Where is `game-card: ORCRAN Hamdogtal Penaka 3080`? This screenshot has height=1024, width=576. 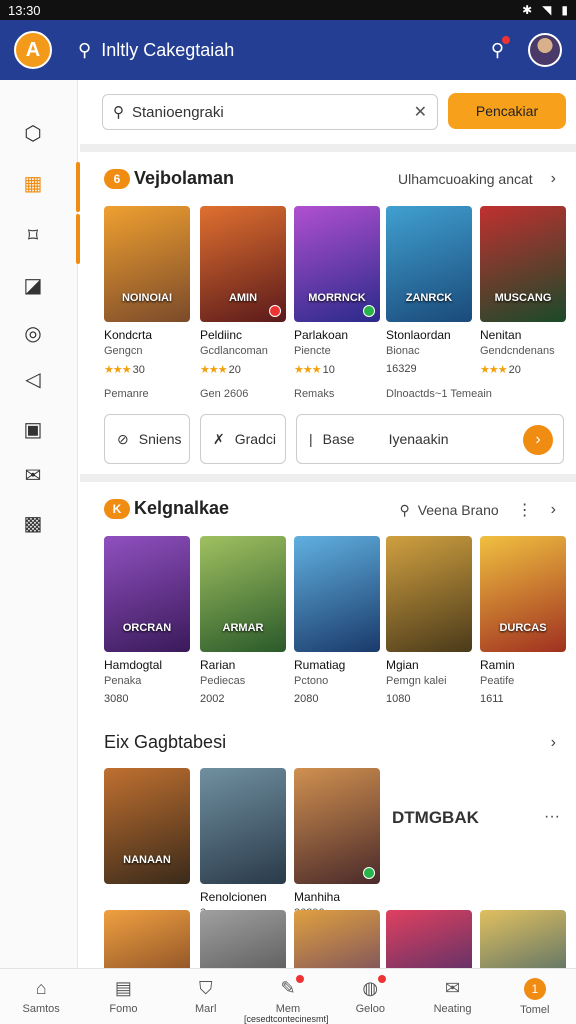 game-card: ORCRAN Hamdogtal Penaka 3080 is located at coordinates (147, 620).